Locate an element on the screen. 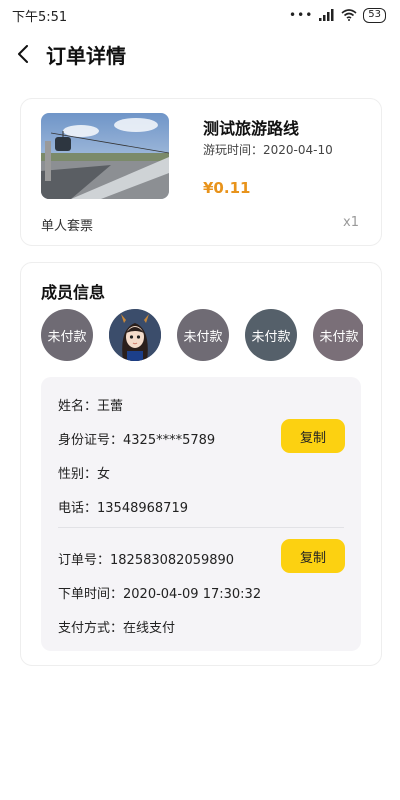 This screenshot has height=800, width=400. signal-icon is located at coordinates (326, 15).